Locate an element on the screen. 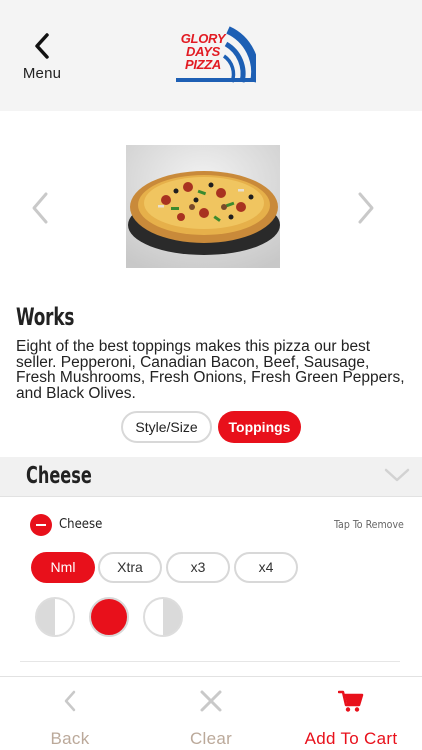 The width and height of the screenshot is (422, 750). app-header: Menu GLORY DAYS PIZZA is located at coordinates (211, 55).